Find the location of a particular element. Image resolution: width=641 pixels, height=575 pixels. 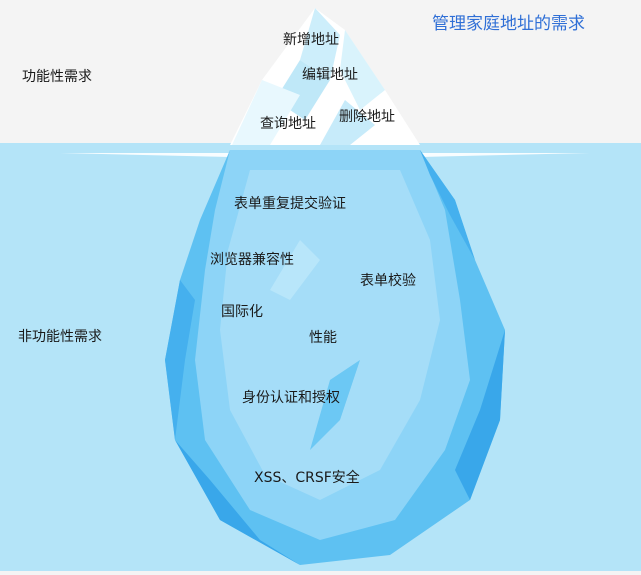

add-address-label: 新增地址 is located at coordinates (311, 40).